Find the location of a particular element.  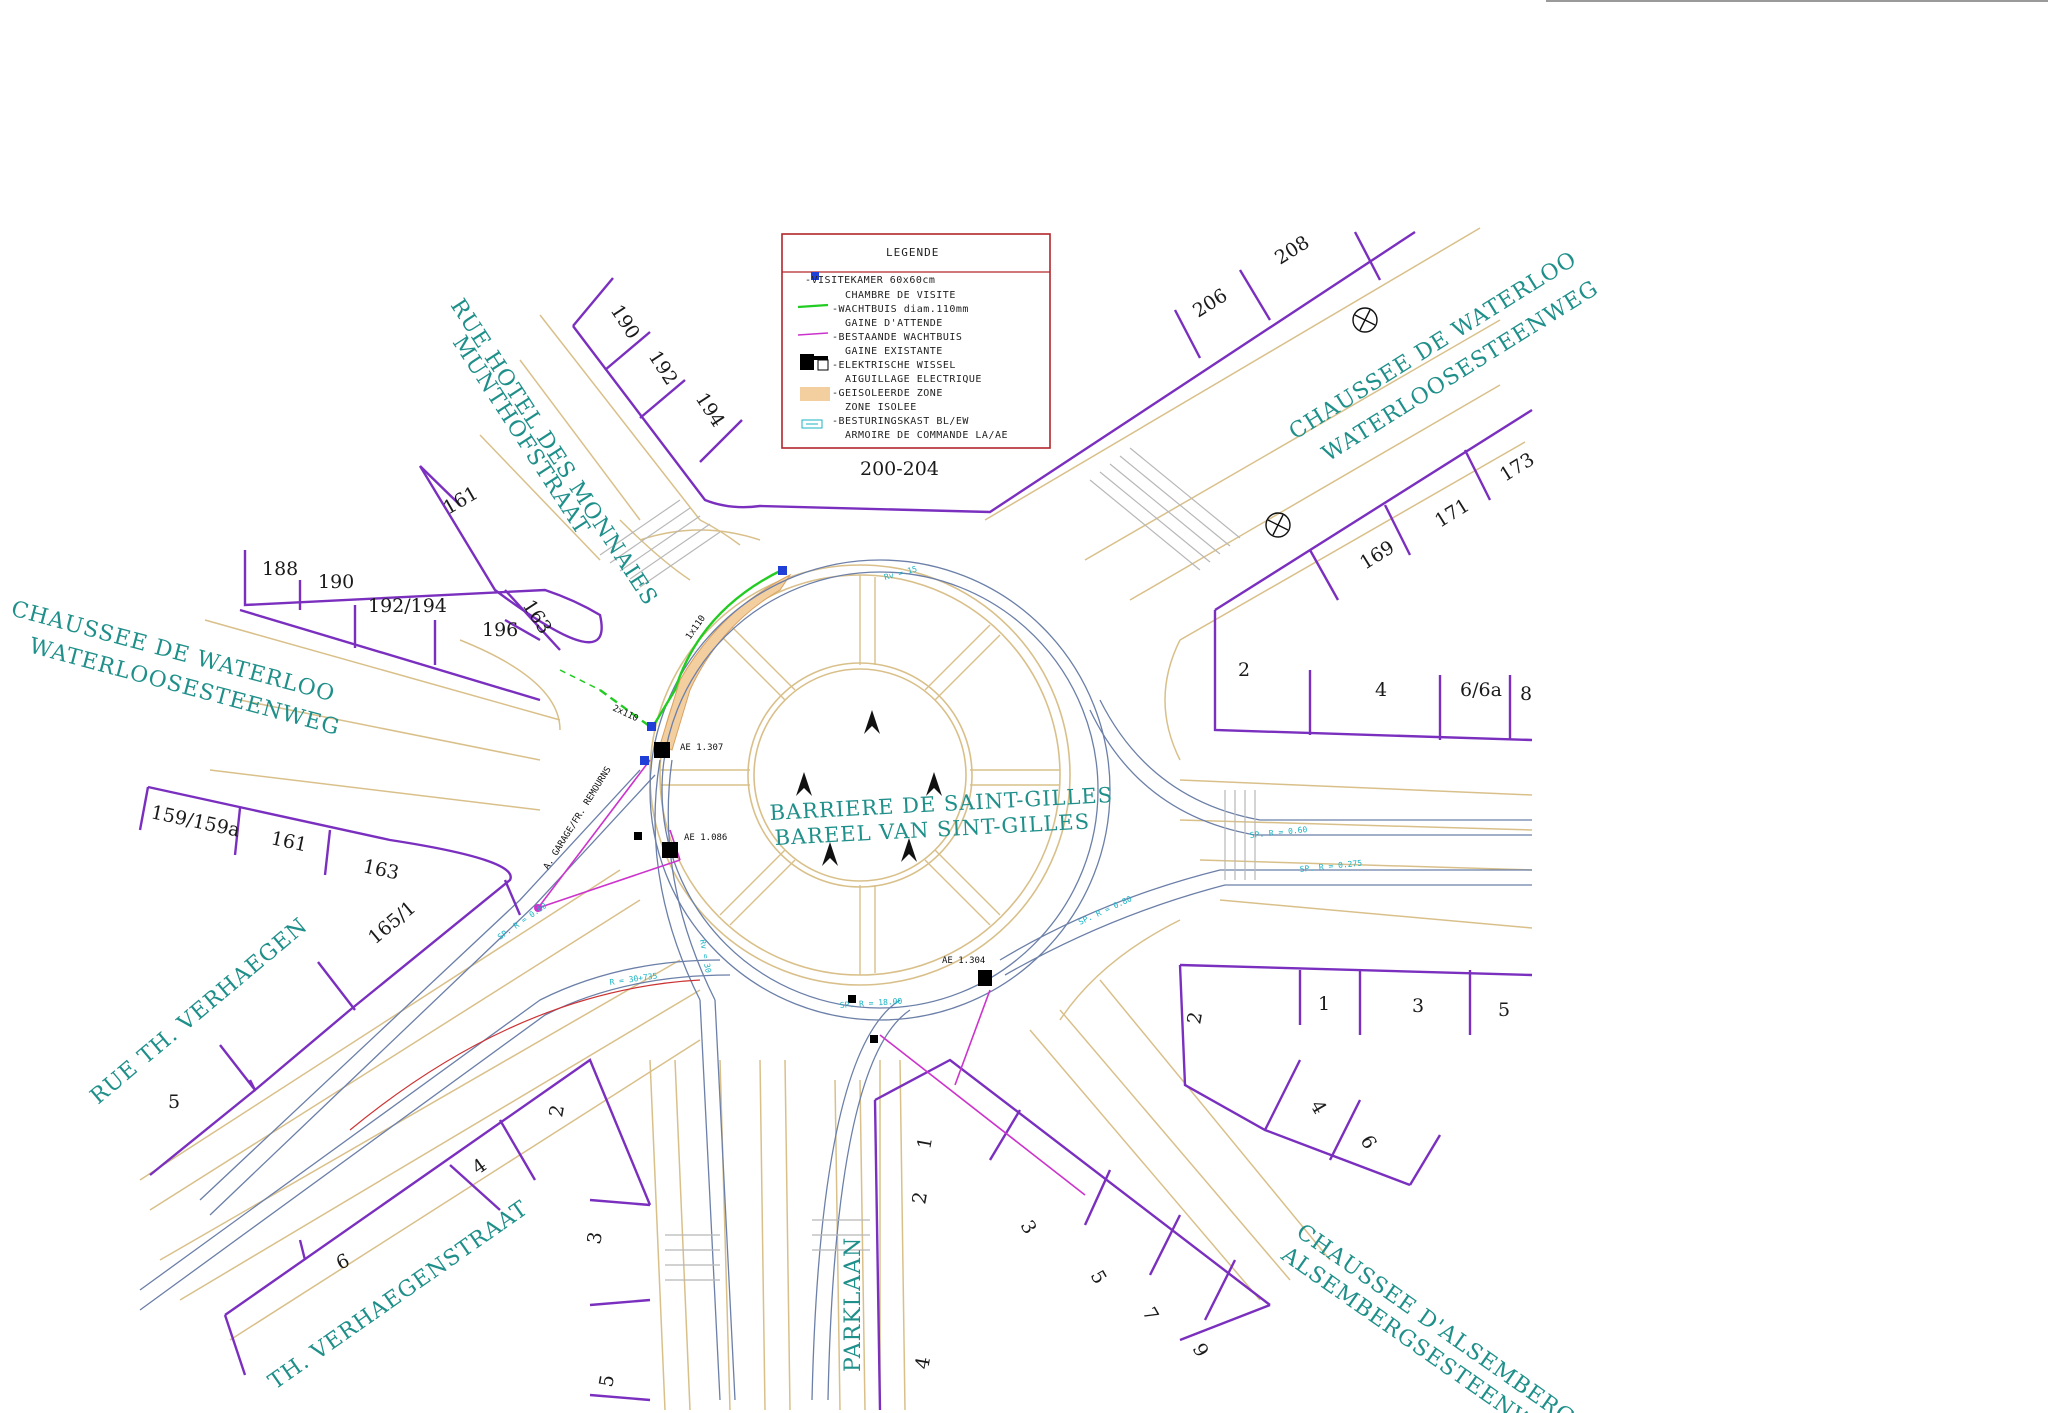

svg-text: 8 is located at coordinates (1526, 694).